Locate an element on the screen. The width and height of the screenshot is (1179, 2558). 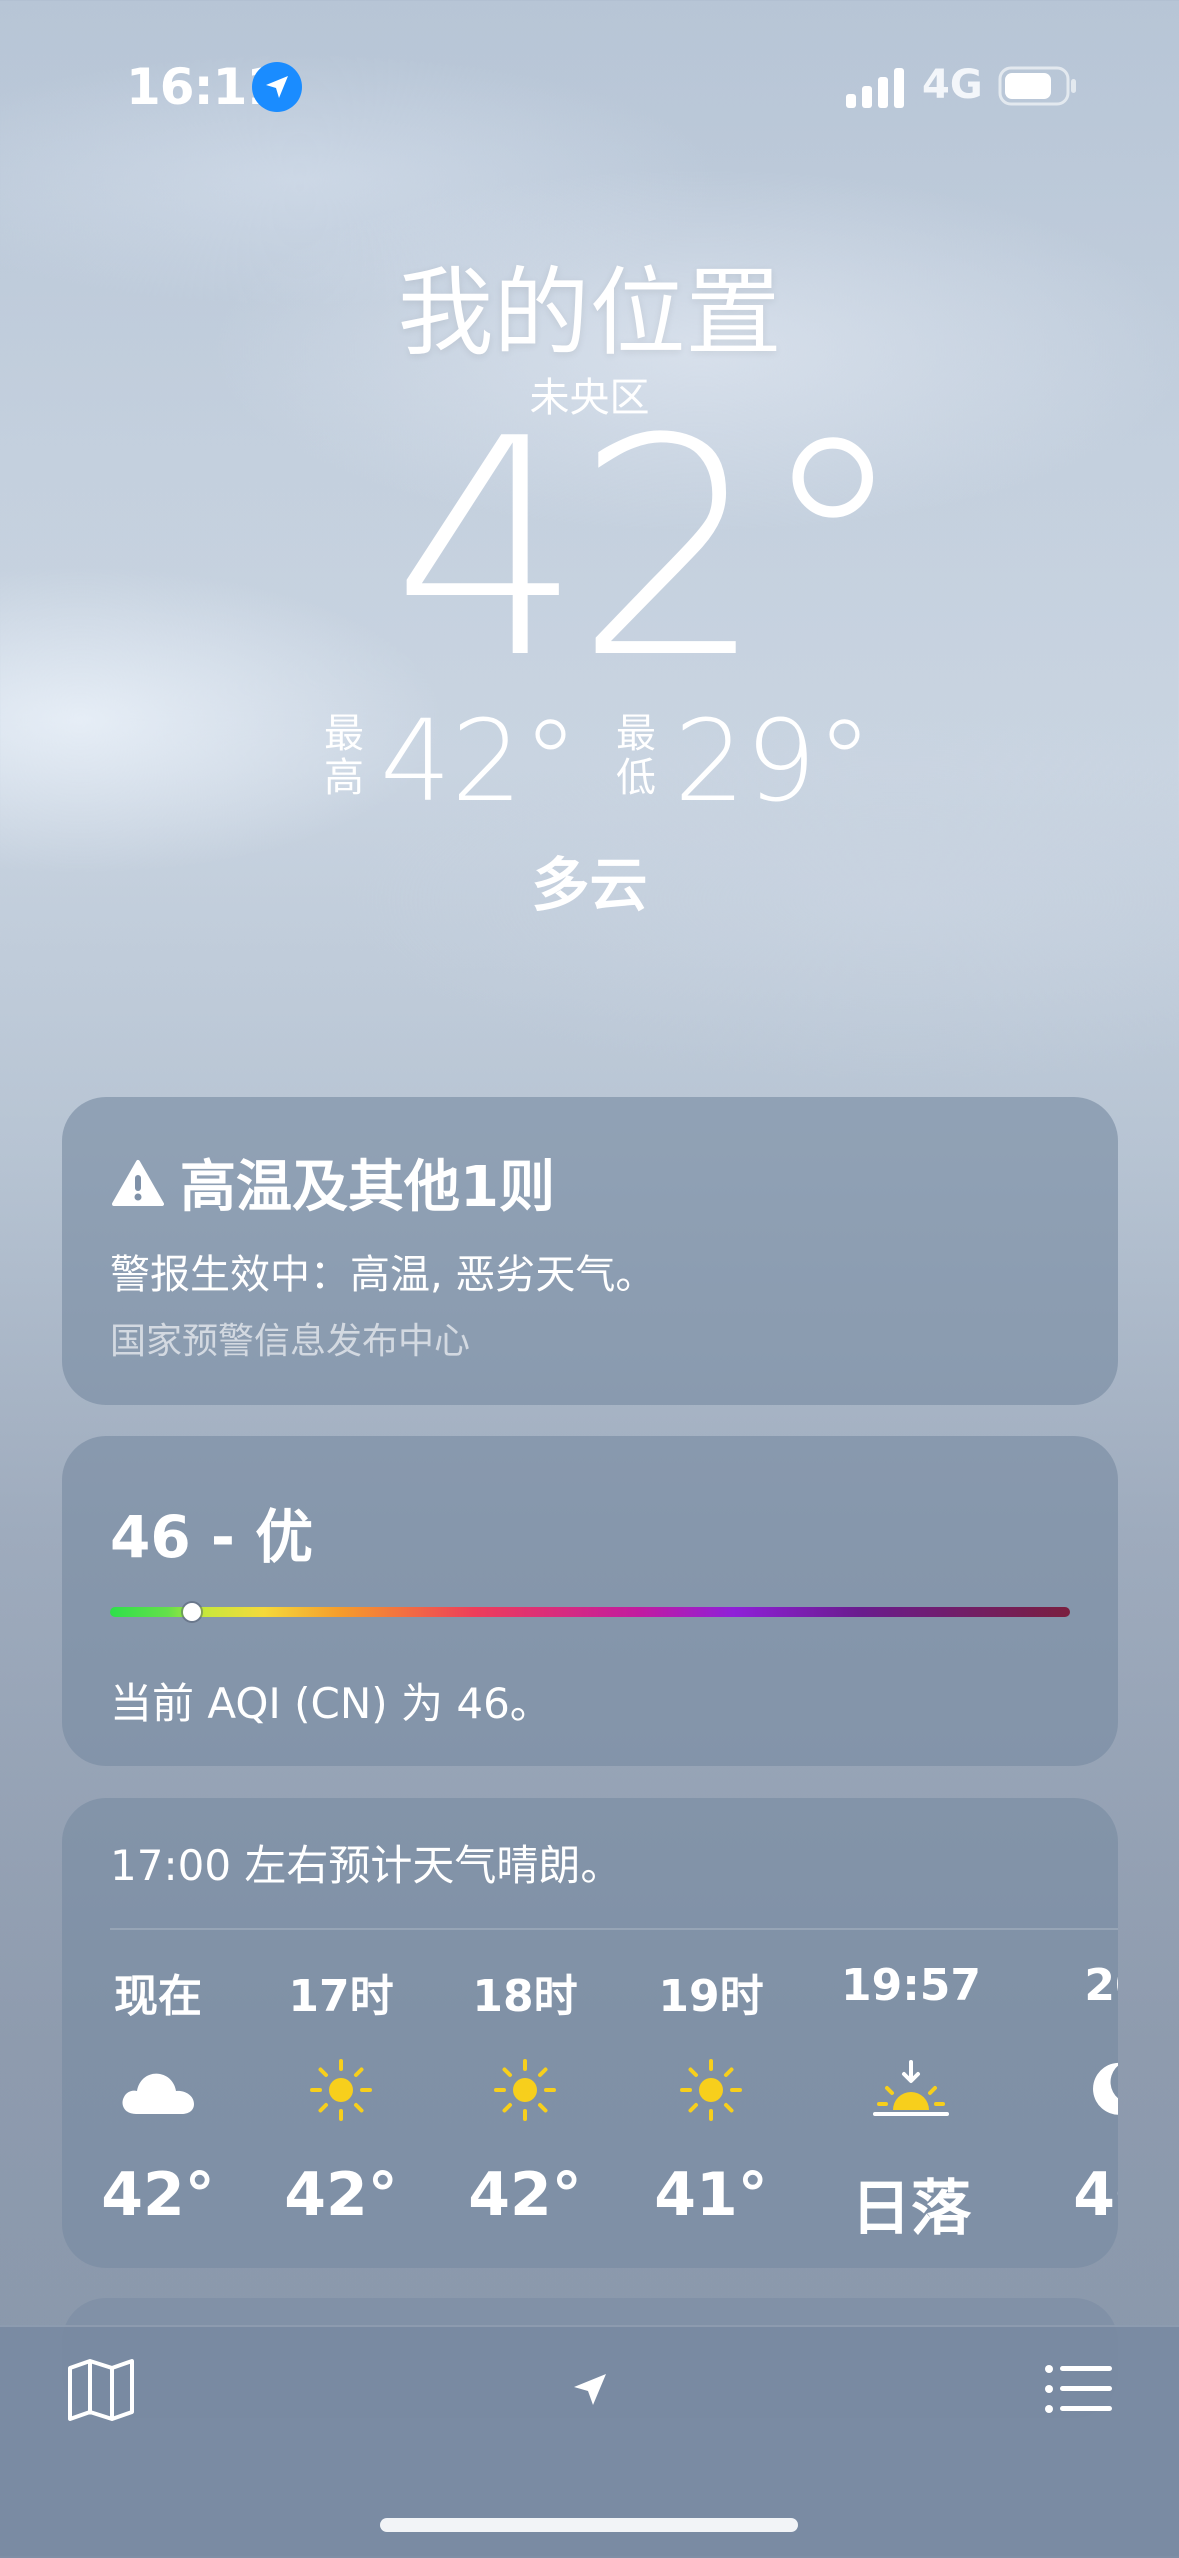
high-label: 最 高 is located at coordinates (344, 756).